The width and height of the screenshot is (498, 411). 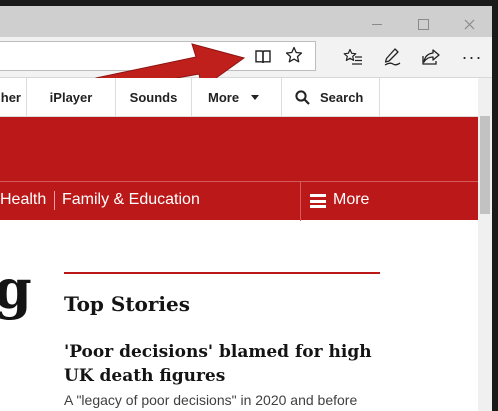 I want to click on more-icon: ···, so click(x=472, y=57).